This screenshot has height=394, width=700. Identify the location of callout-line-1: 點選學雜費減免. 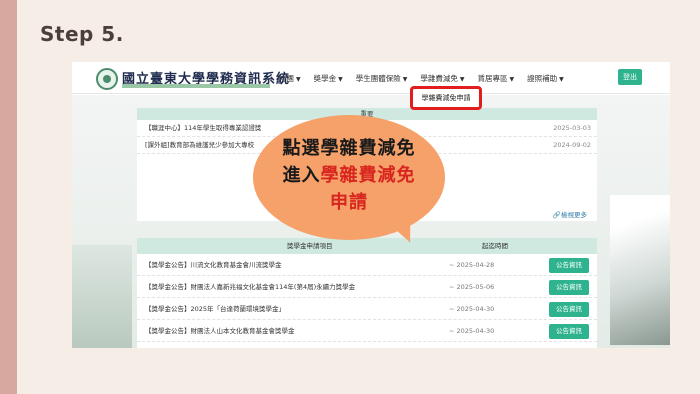
(349, 148).